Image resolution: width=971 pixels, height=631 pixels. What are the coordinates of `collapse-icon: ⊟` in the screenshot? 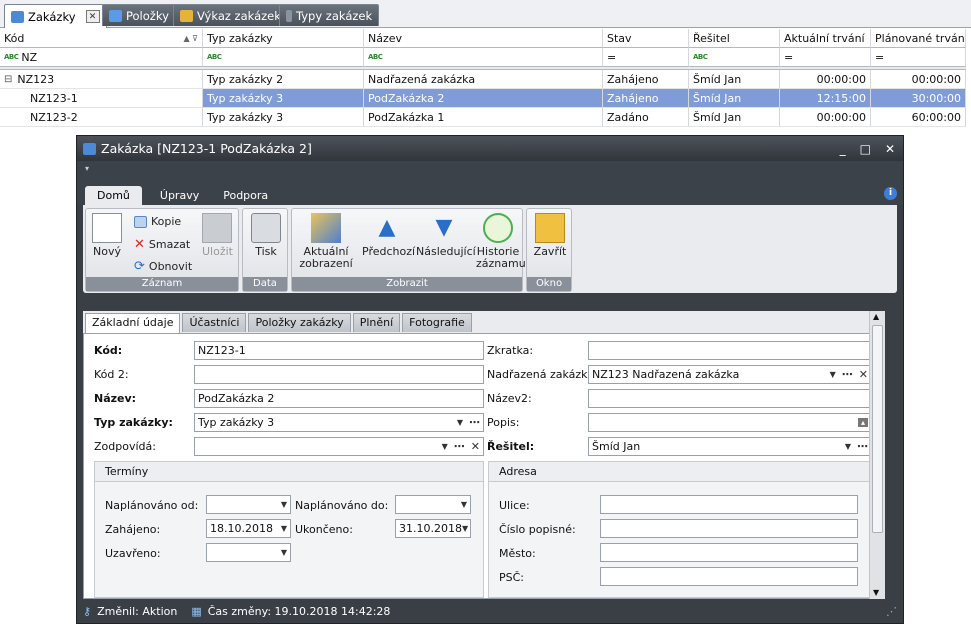 It's located at (8, 79).